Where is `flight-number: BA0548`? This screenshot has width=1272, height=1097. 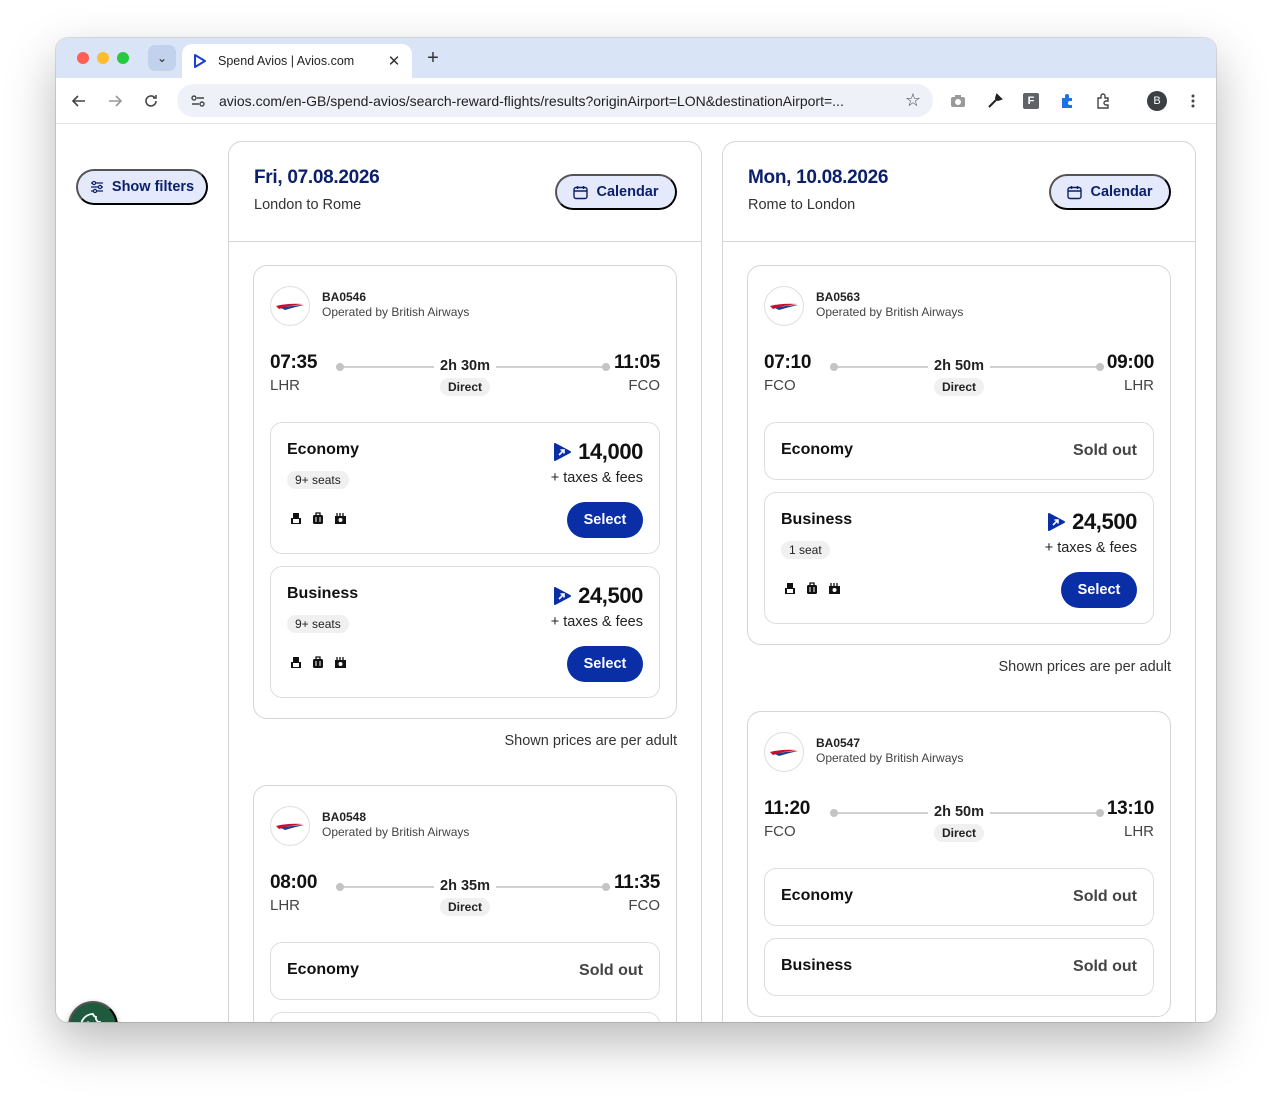
flight-number: BA0548 is located at coordinates (344, 817).